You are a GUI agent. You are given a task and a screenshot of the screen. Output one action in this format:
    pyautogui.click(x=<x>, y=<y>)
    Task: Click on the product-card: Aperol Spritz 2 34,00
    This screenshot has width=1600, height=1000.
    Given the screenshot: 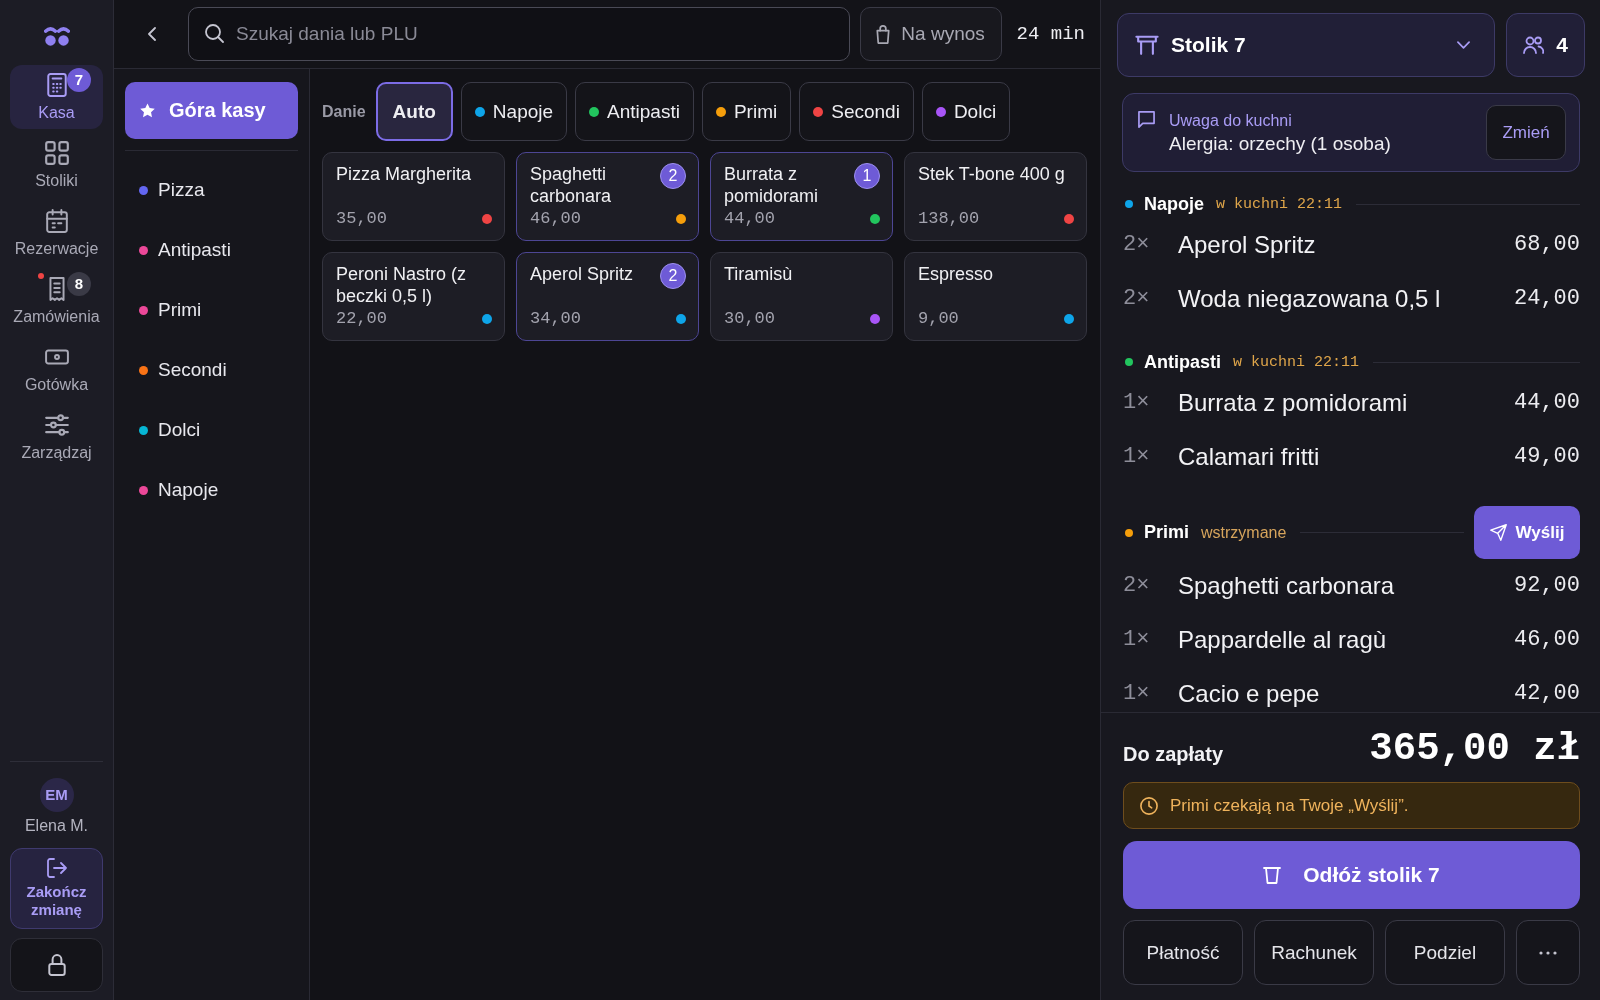 What is the action you would take?
    pyautogui.click(x=607, y=296)
    